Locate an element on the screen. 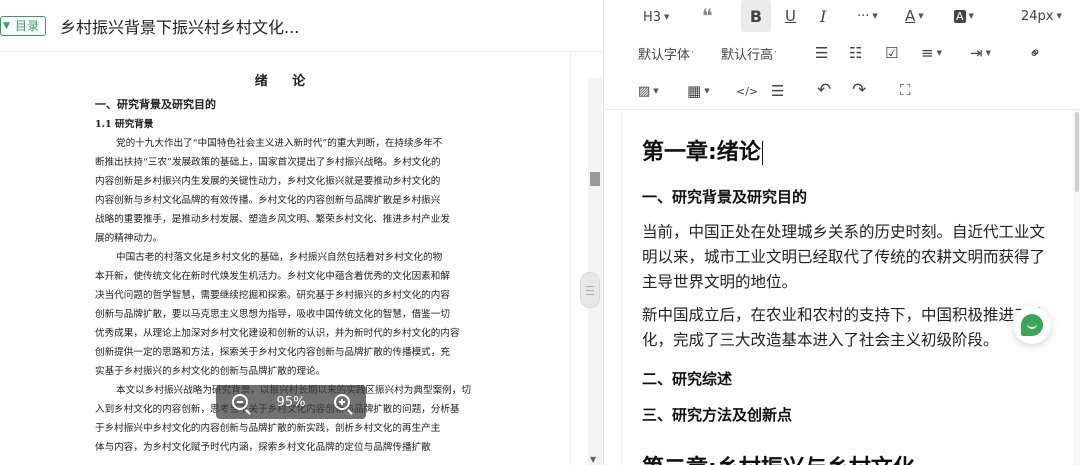 This screenshot has height=465, width=1080. font-family-select: 默认字体 · is located at coordinates (666, 53).